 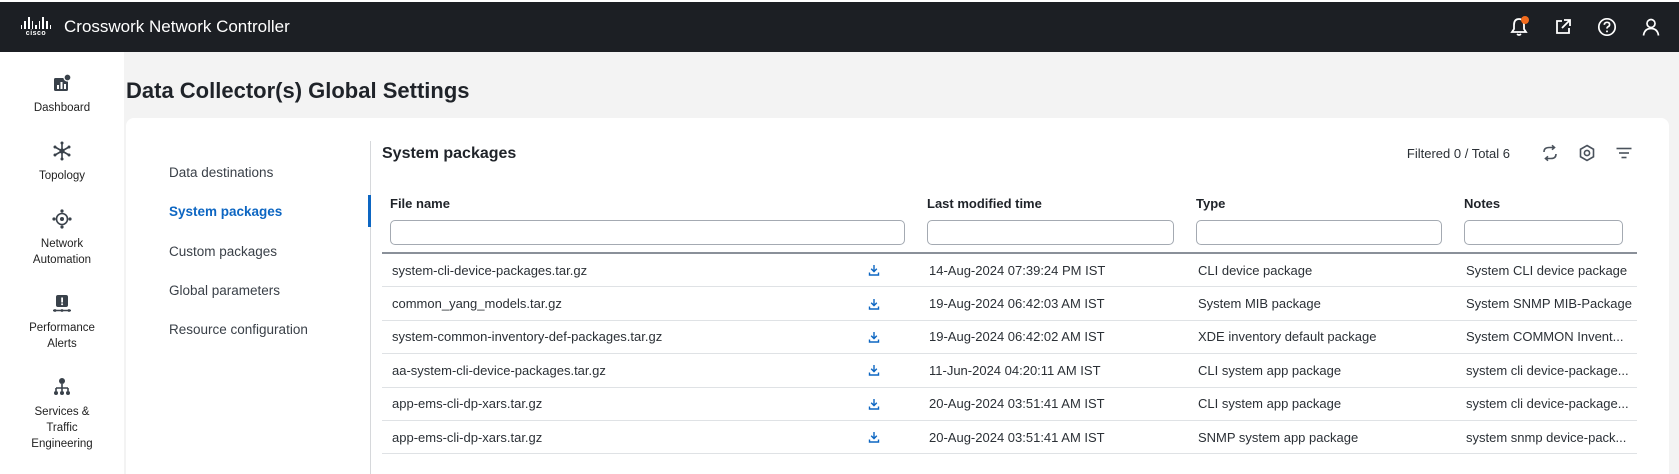 What do you see at coordinates (36, 33) in the screenshot?
I see `cisco-logo-text: cisco` at bounding box center [36, 33].